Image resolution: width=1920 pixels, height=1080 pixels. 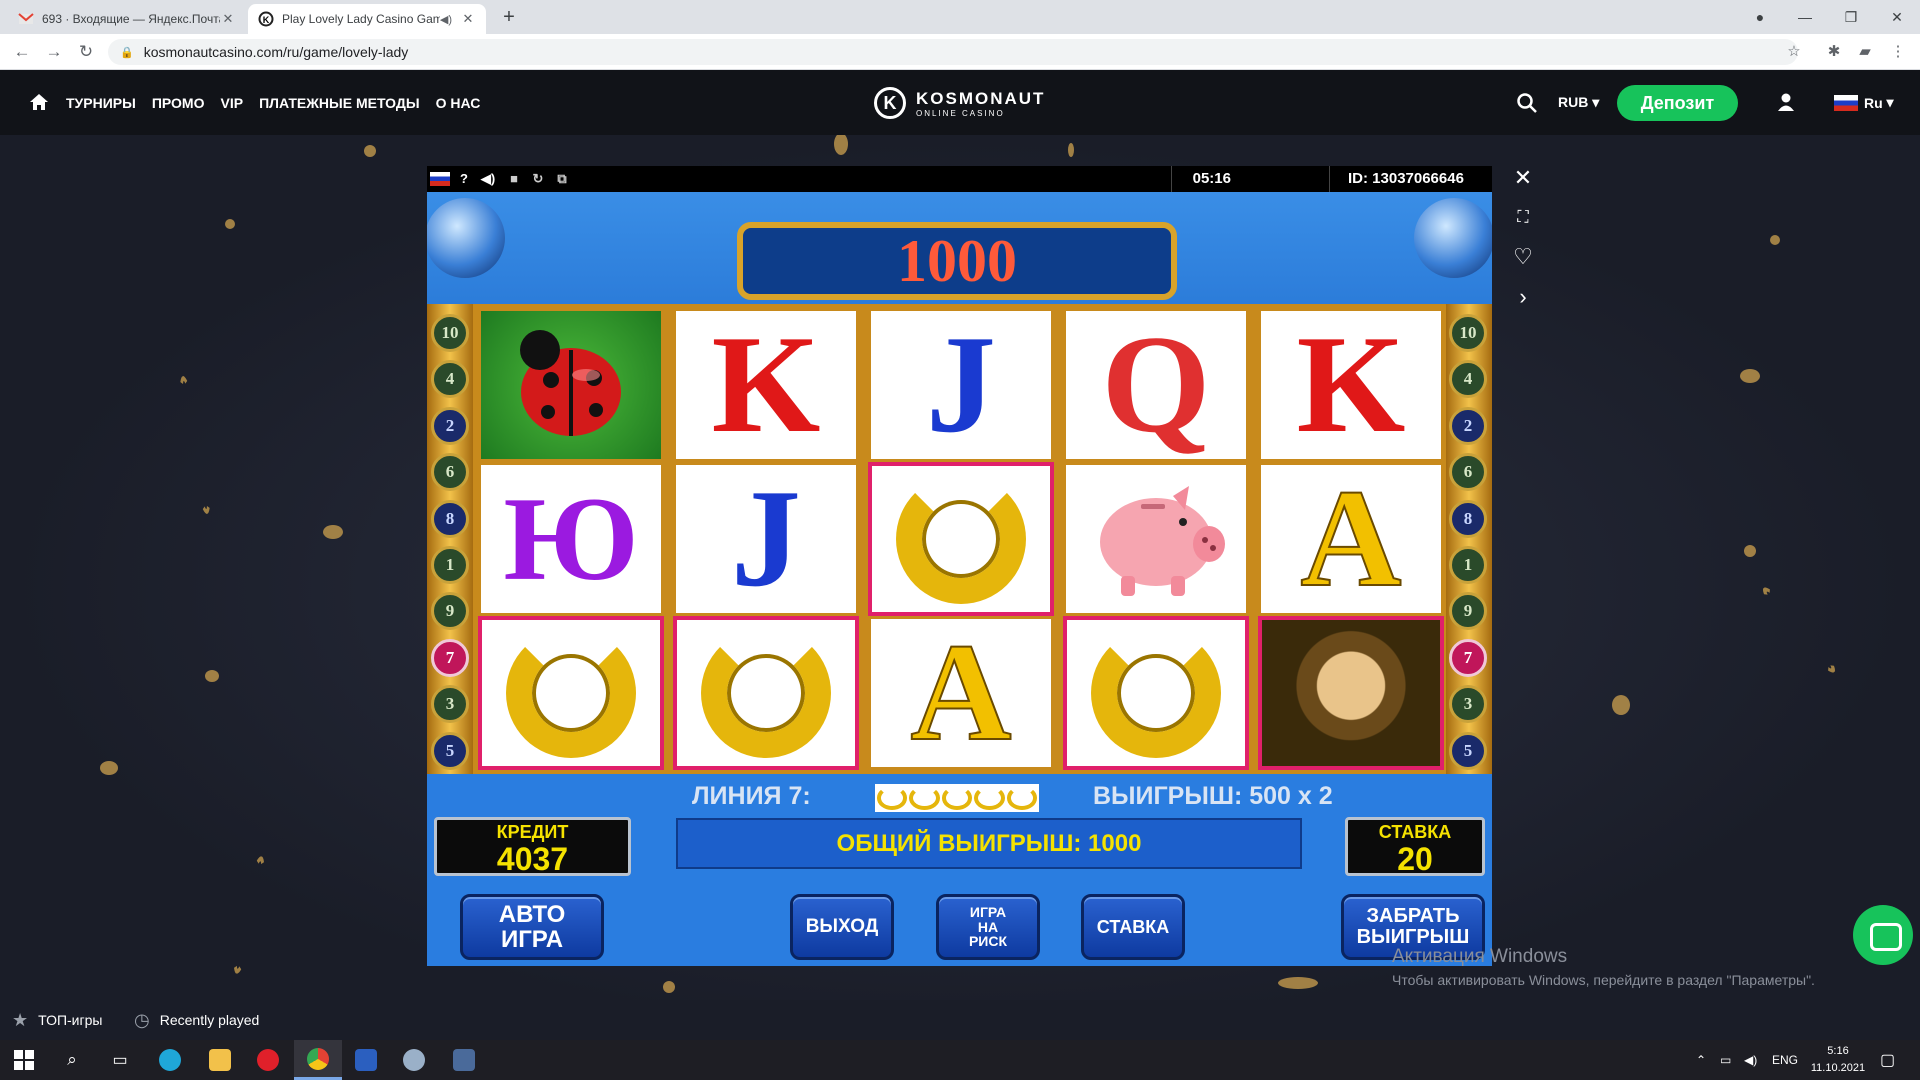 What do you see at coordinates (1578, 102) in the screenshot?
I see `currency-selector: RUB ▾` at bounding box center [1578, 102].